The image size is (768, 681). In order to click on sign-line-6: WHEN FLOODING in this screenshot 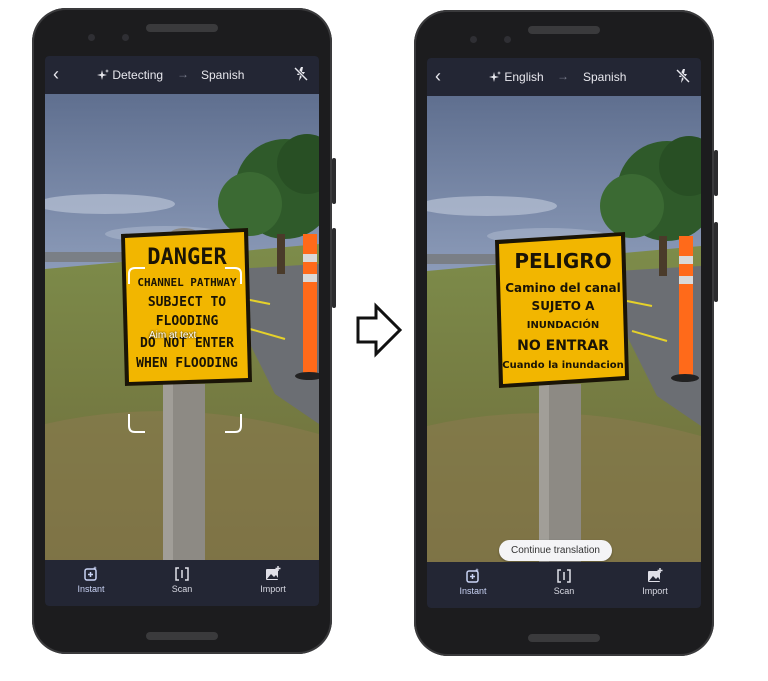, I will do `click(187, 363)`.